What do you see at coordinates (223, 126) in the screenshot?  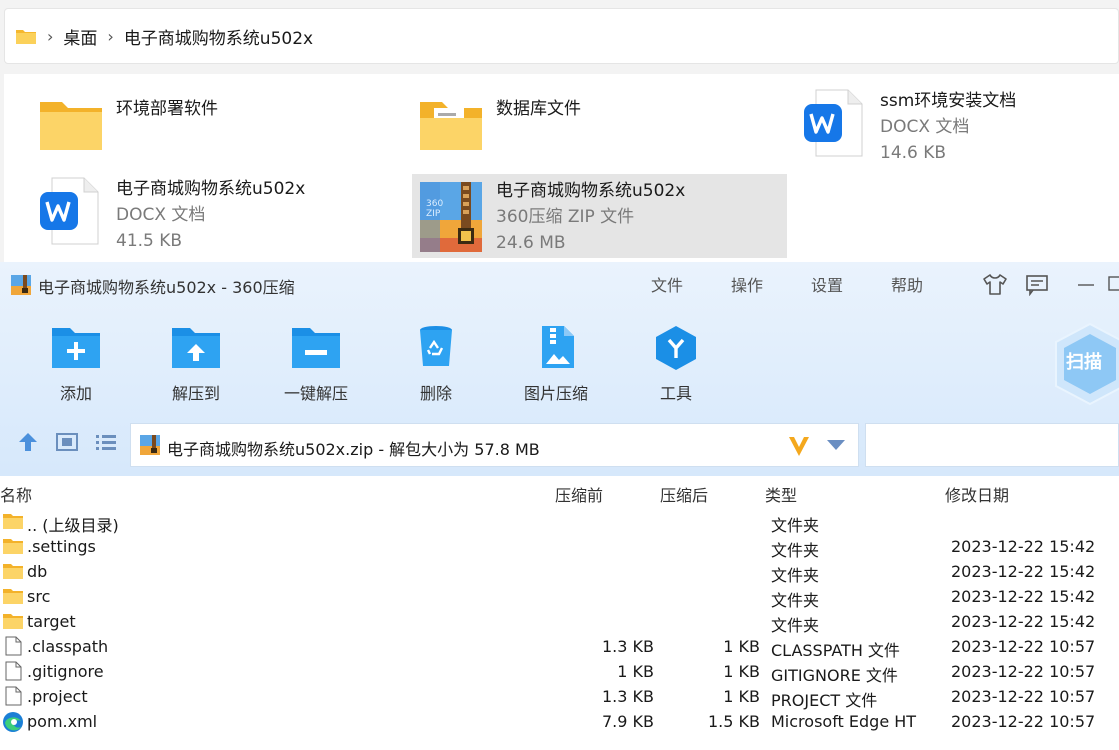 I see `folder-tile: 环境部署软件` at bounding box center [223, 126].